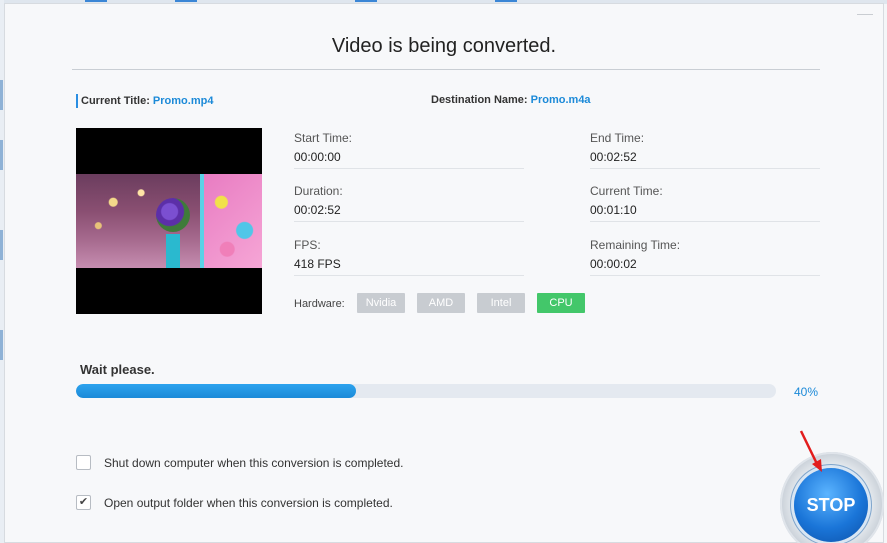  Describe the element at coordinates (319, 304) in the screenshot. I see `hardware-label: Hardware:` at that location.